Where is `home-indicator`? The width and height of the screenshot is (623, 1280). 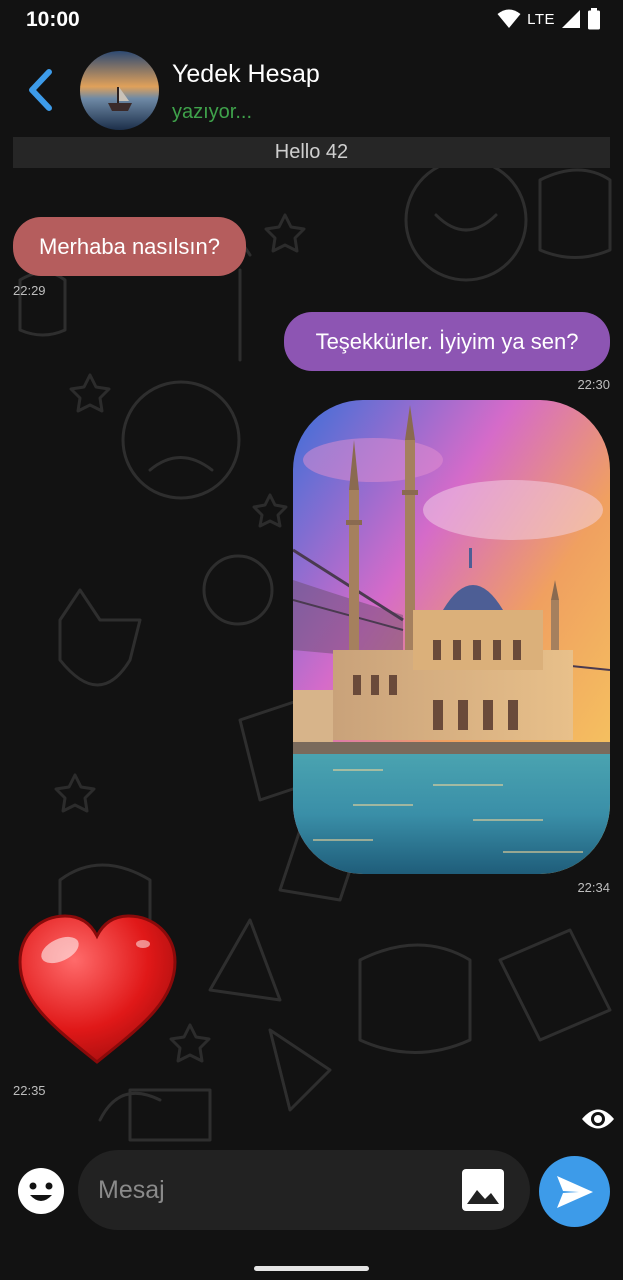 home-indicator is located at coordinates (311, 1268).